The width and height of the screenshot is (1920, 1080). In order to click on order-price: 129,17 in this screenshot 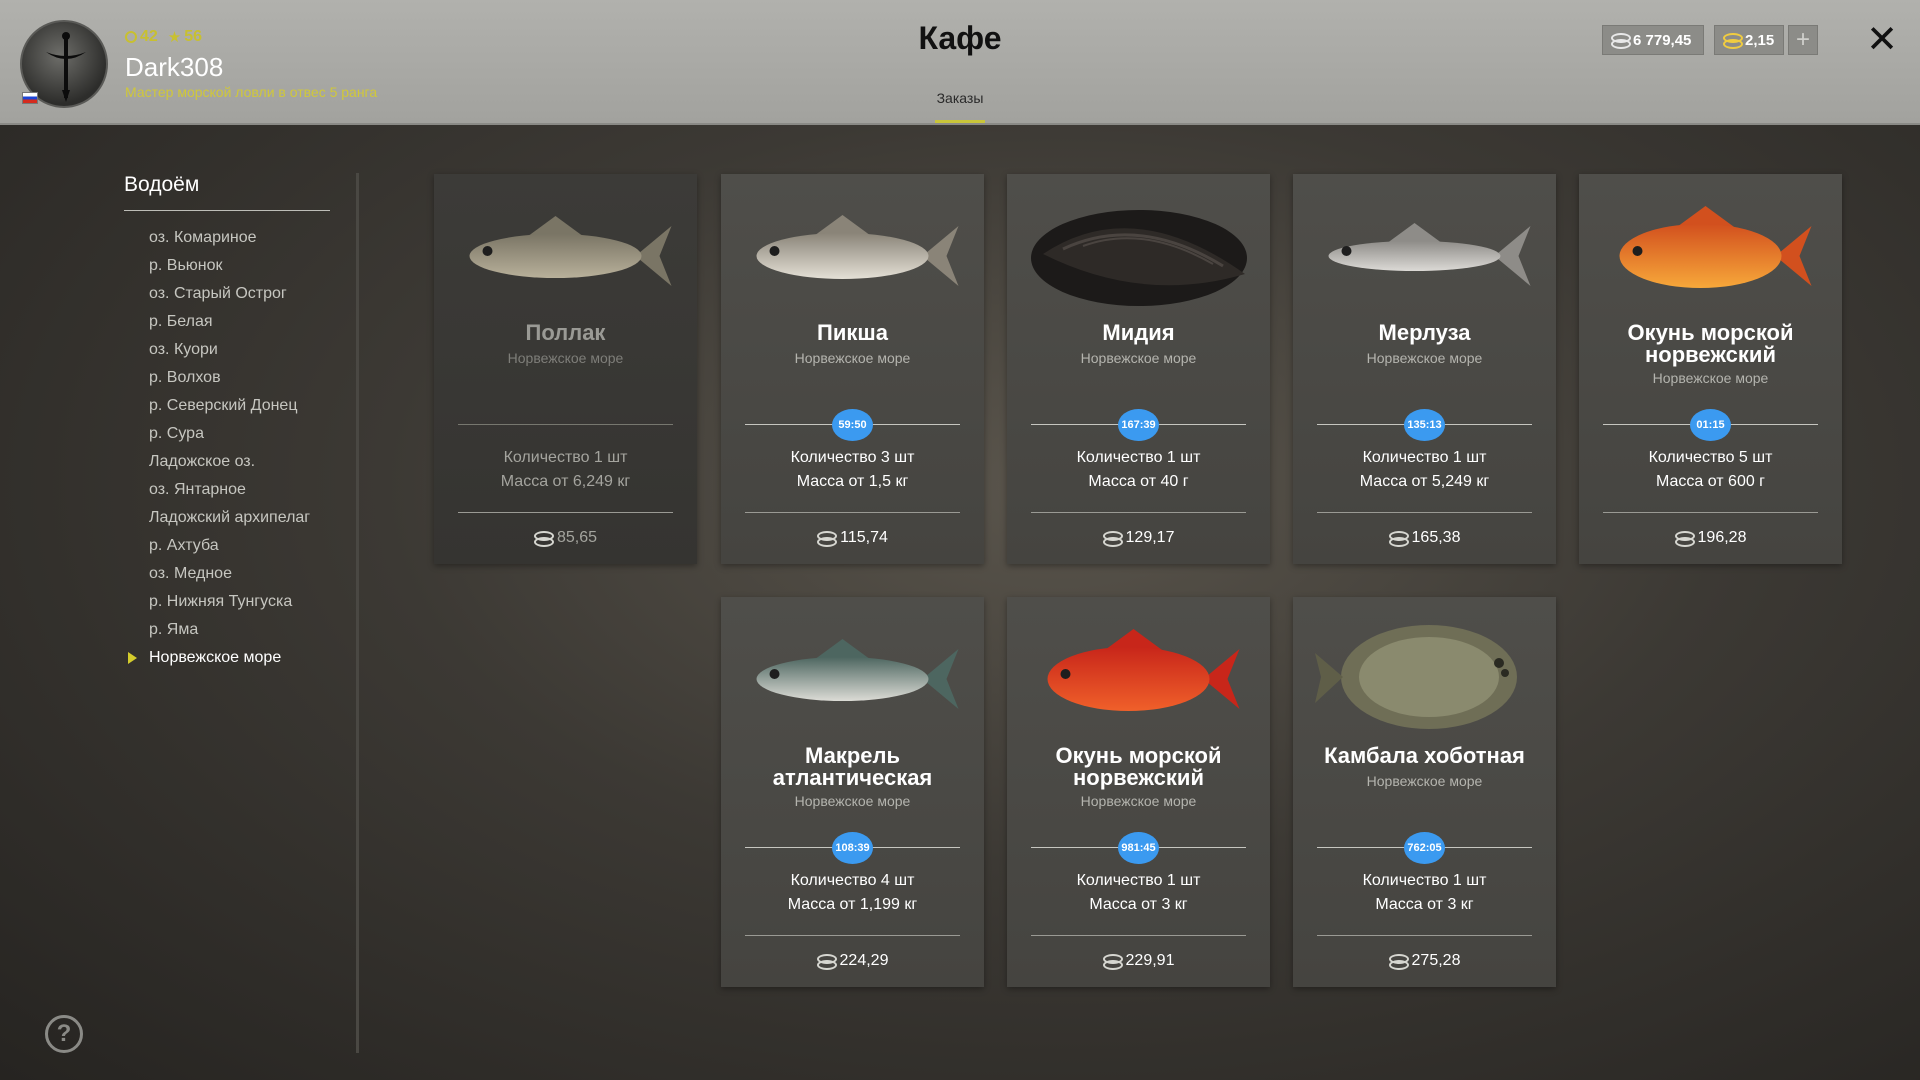, I will do `click(1150, 537)`.